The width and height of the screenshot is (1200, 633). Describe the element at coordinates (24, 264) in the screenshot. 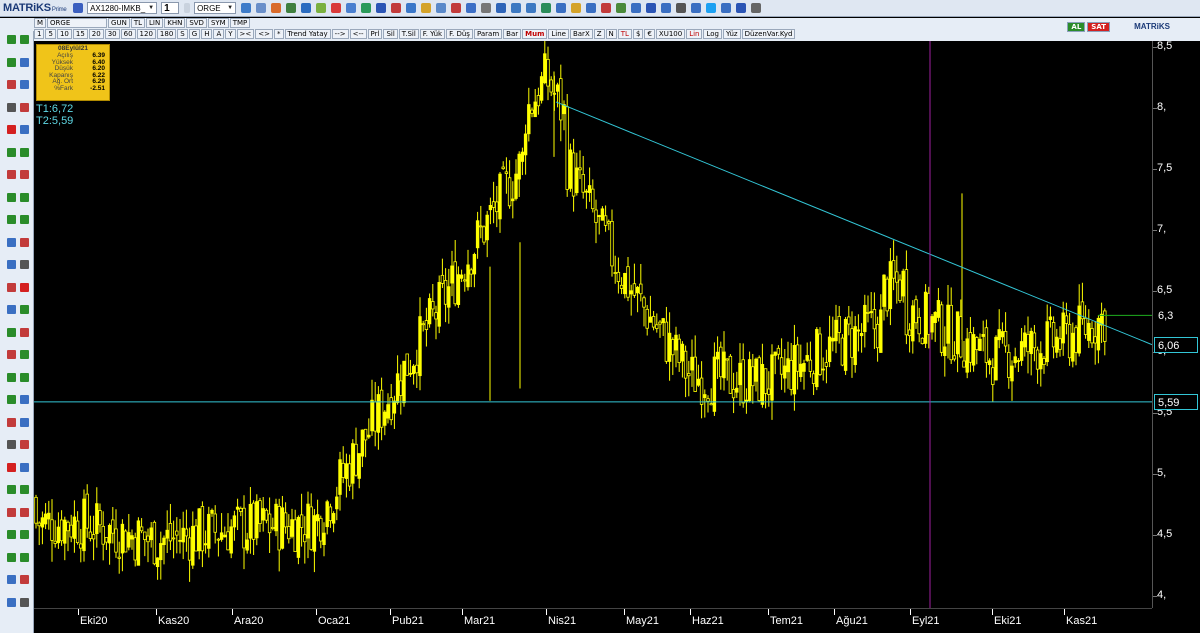

I see `label-icon` at that location.